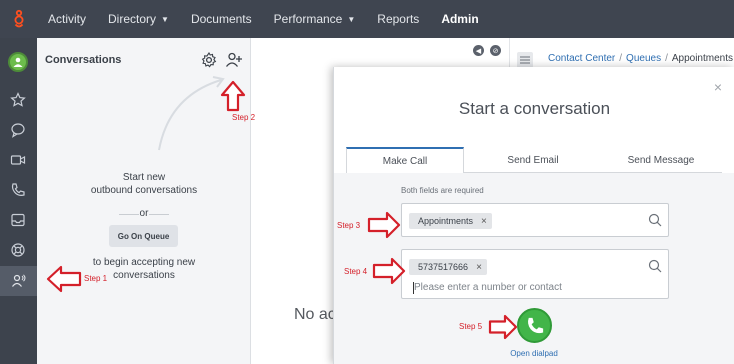 The height and width of the screenshot is (364, 734). What do you see at coordinates (503, 327) in the screenshot?
I see `step5-arrow` at bounding box center [503, 327].